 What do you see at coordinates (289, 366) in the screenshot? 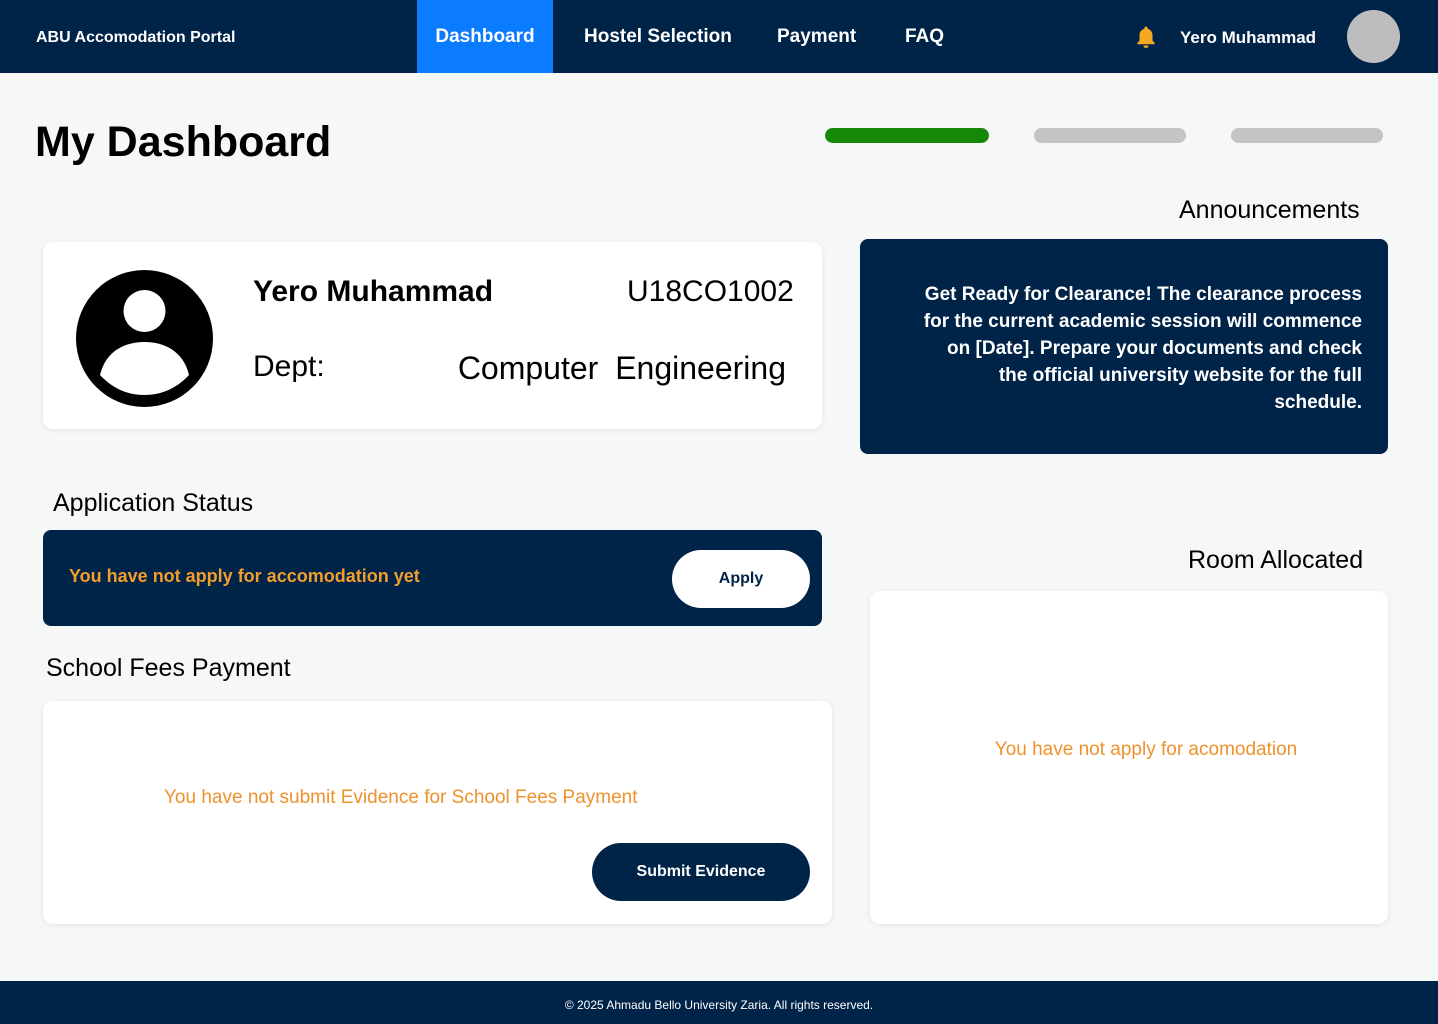
I see `profile-dept-label: Dept:` at bounding box center [289, 366].